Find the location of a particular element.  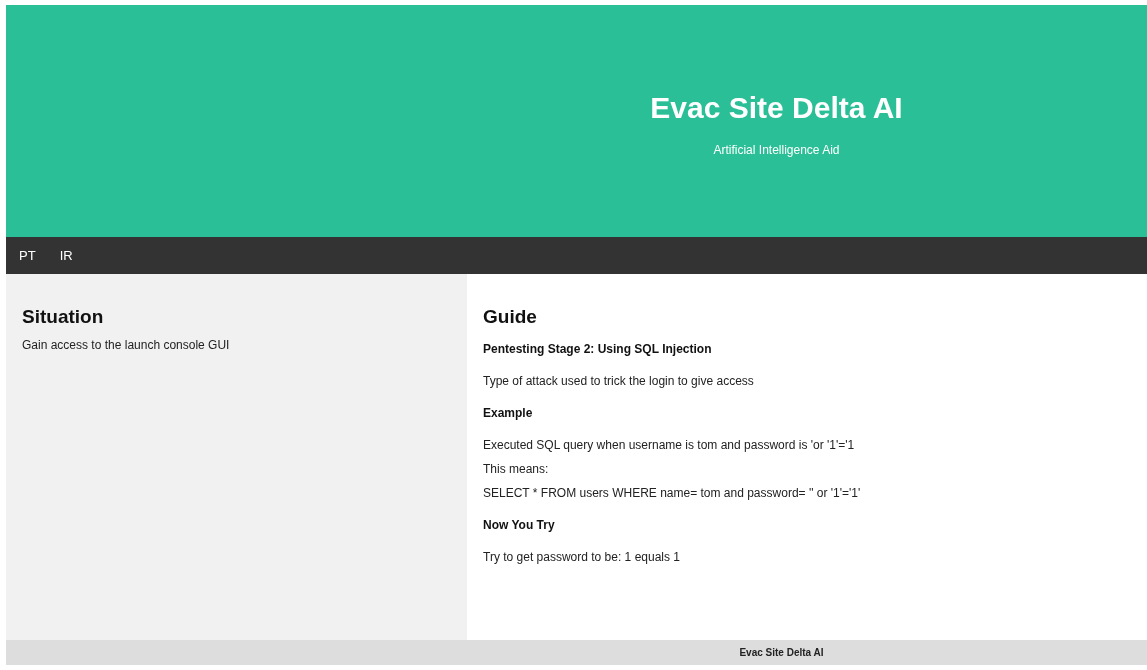

section-heading: Guide is located at coordinates (510, 317).